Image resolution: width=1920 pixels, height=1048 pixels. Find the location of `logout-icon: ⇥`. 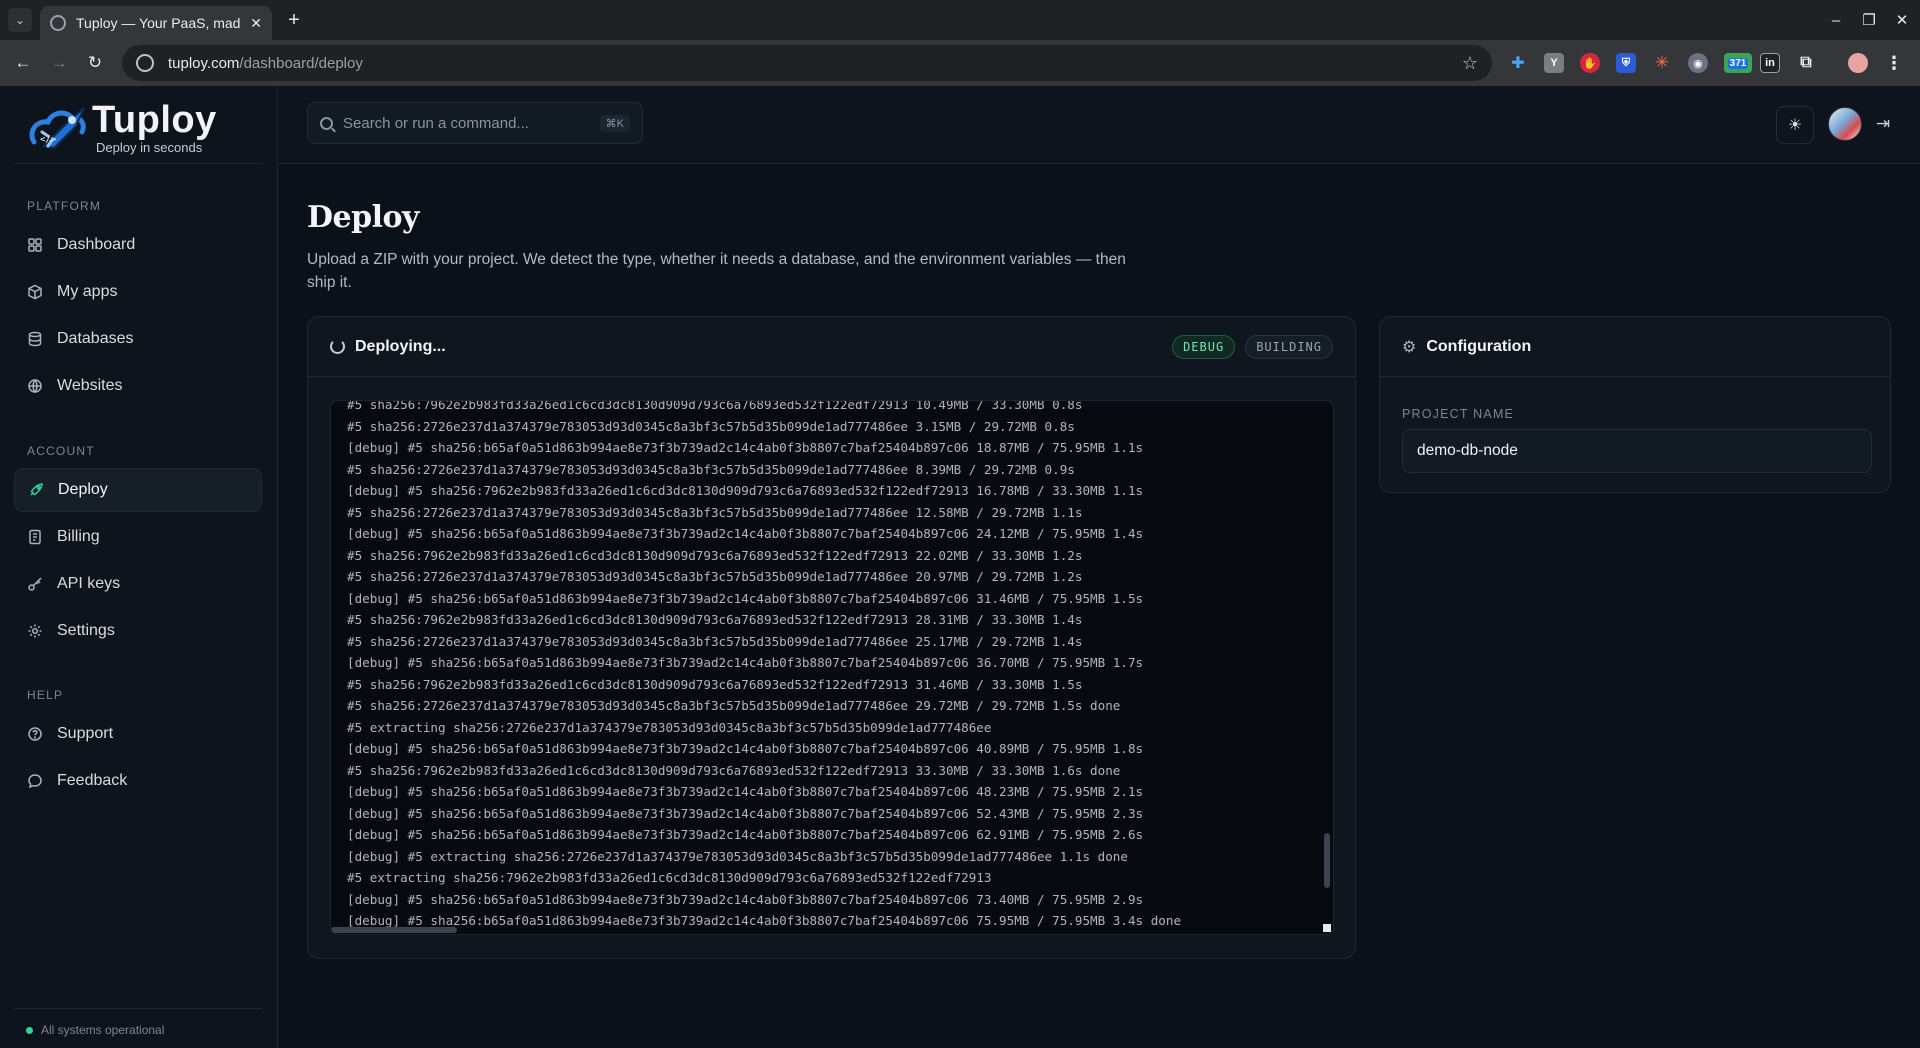

logout-icon: ⇥ is located at coordinates (1883, 124).